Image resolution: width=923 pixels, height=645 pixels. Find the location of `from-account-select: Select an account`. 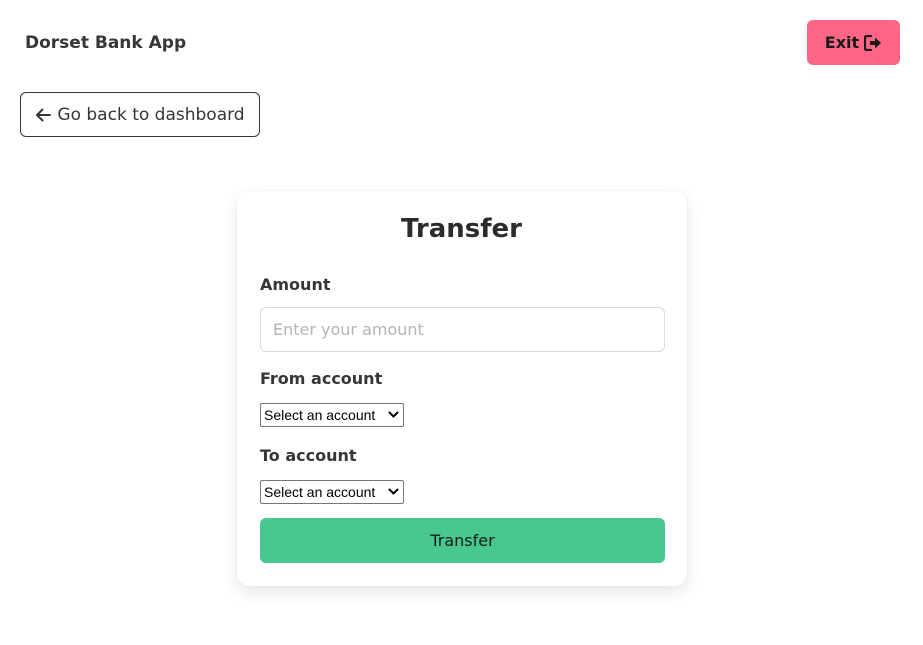

from-account-select: Select an account is located at coordinates (332, 415).